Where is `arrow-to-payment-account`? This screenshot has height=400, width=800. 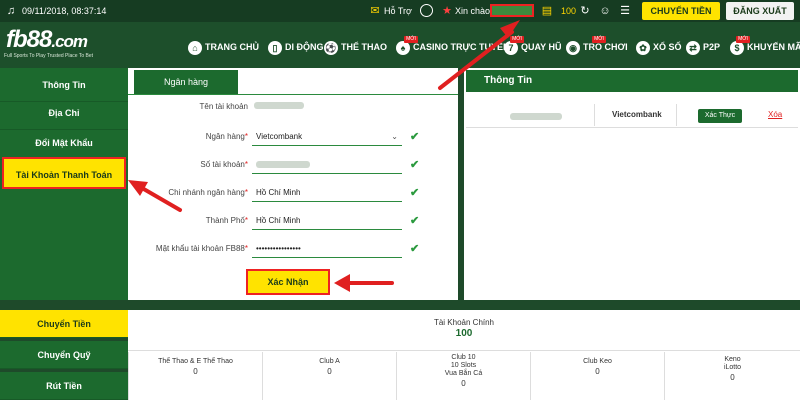
arrow-to-payment-account is located at coordinates (155, 196).